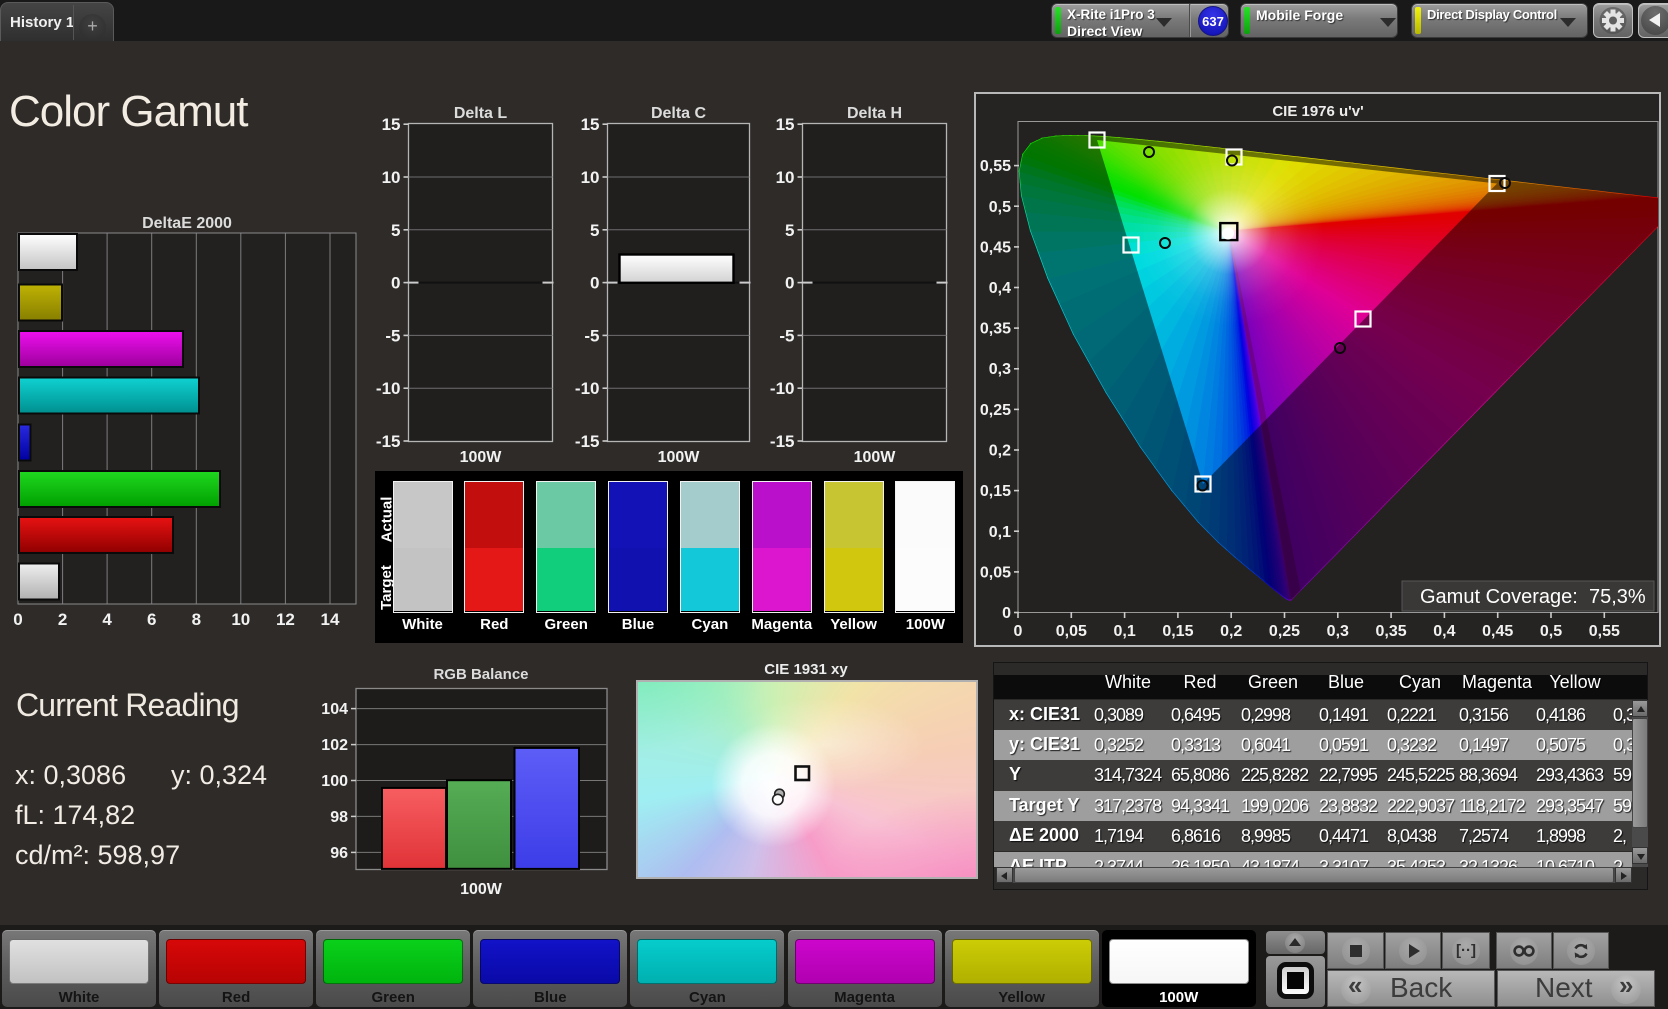  I want to click on svg-text: 96, so click(339, 853).